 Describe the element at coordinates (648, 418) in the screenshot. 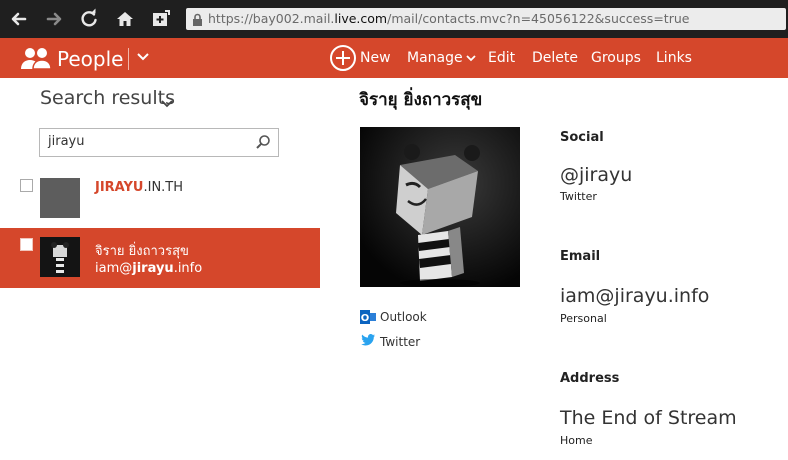

I see `address-value: The End of Stream` at that location.